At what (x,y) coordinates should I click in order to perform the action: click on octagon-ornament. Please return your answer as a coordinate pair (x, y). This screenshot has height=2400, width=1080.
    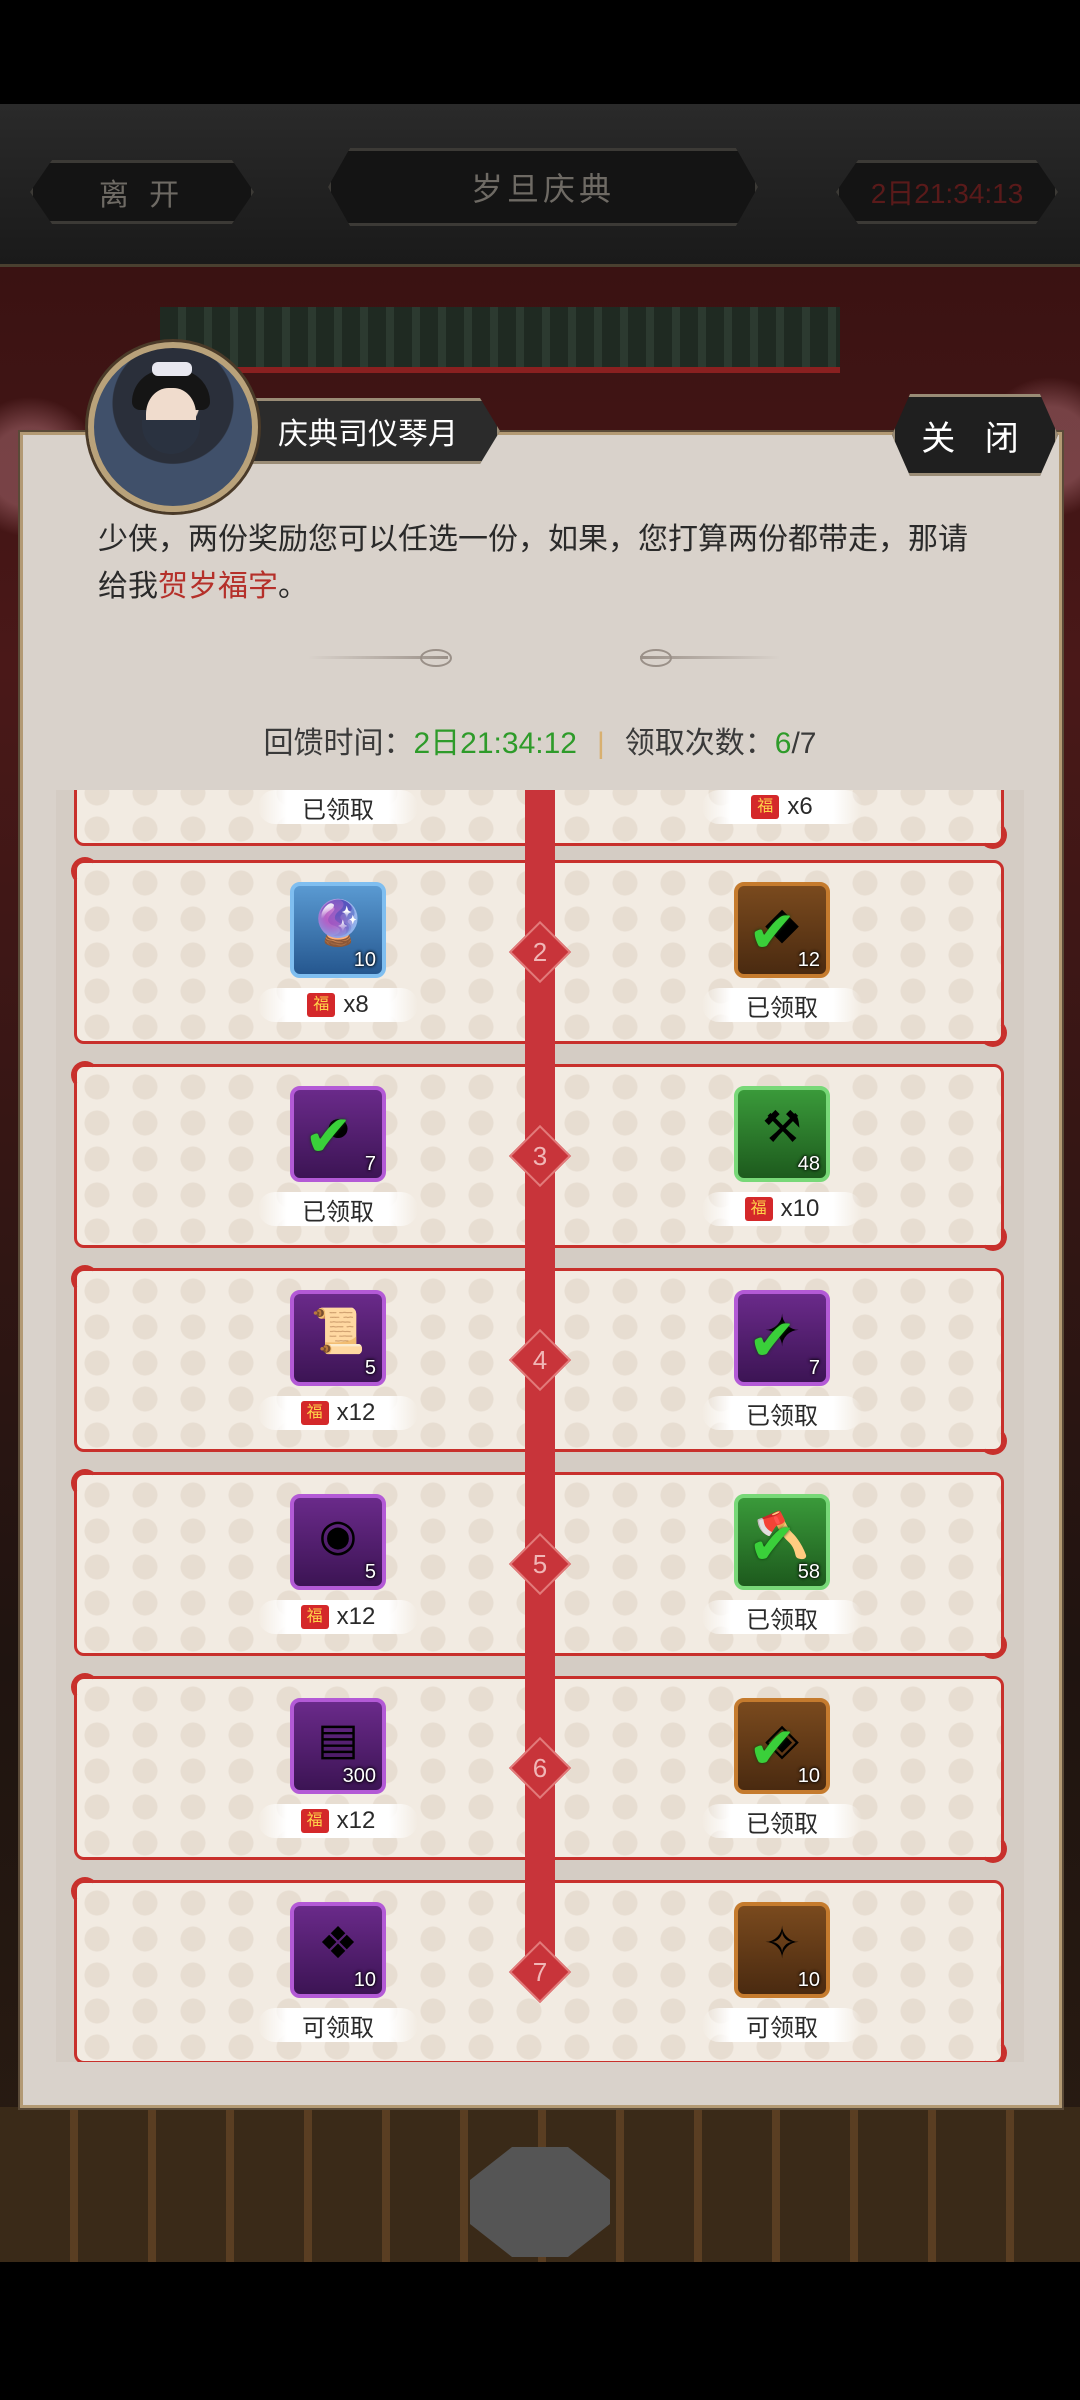
    Looking at the image, I should click on (540, 2202).